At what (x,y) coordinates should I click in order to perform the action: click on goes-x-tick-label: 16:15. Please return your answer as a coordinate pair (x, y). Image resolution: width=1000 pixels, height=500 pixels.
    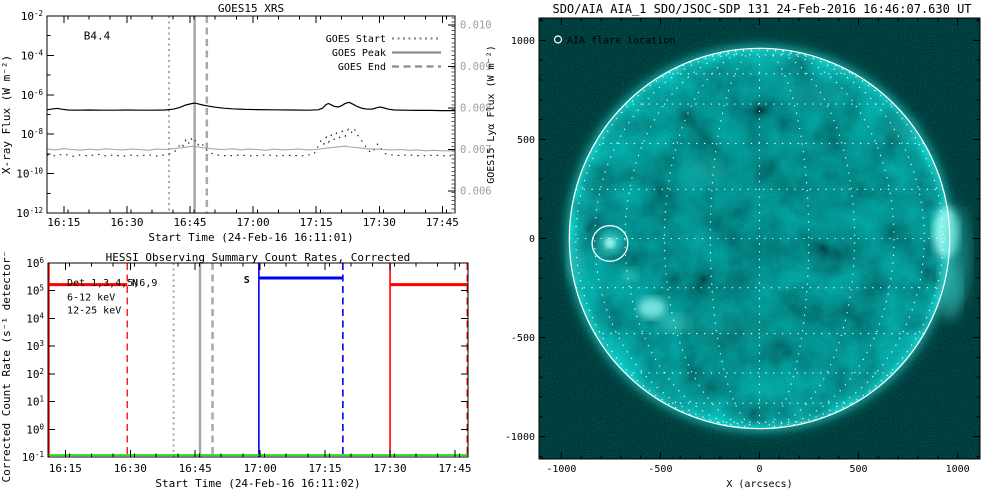
    Looking at the image, I should click on (63, 222).